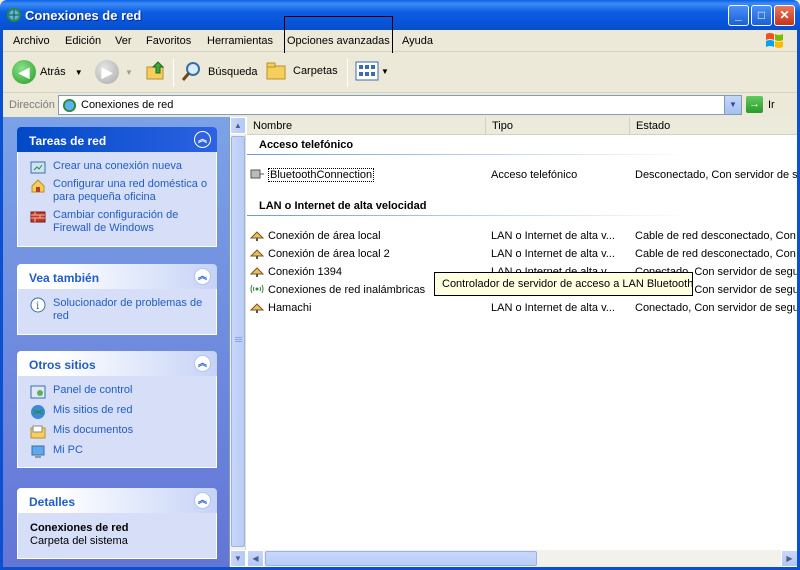 The height and width of the screenshot is (570, 800). I want to click on firewall-icon, so click(38, 217).